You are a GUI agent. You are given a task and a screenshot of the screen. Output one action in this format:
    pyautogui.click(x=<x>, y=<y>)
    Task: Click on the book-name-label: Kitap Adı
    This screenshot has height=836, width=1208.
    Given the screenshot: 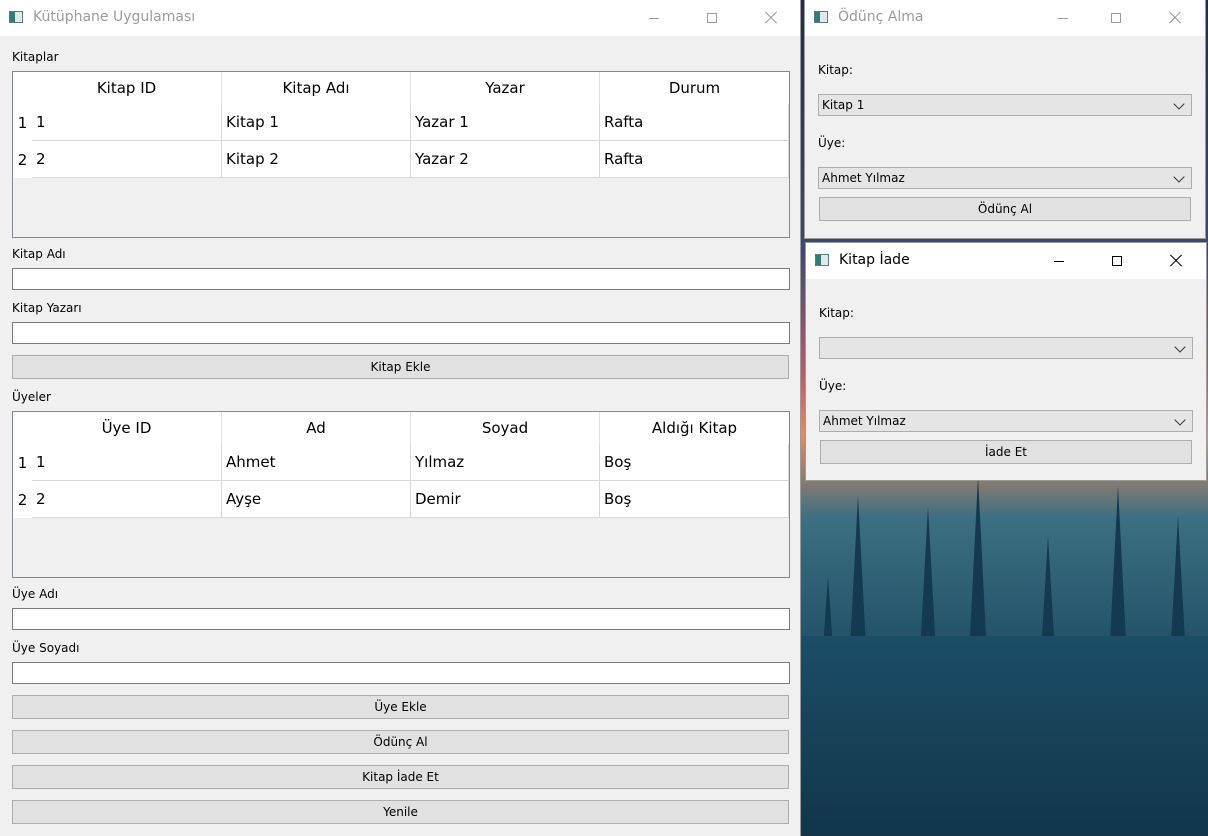 What is the action you would take?
    pyautogui.click(x=39, y=254)
    